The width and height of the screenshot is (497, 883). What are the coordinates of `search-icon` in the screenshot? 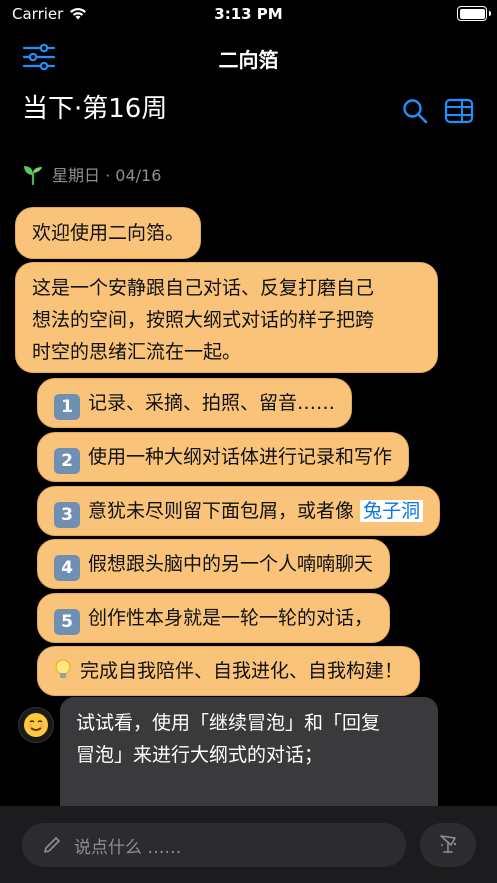 It's located at (415, 111).